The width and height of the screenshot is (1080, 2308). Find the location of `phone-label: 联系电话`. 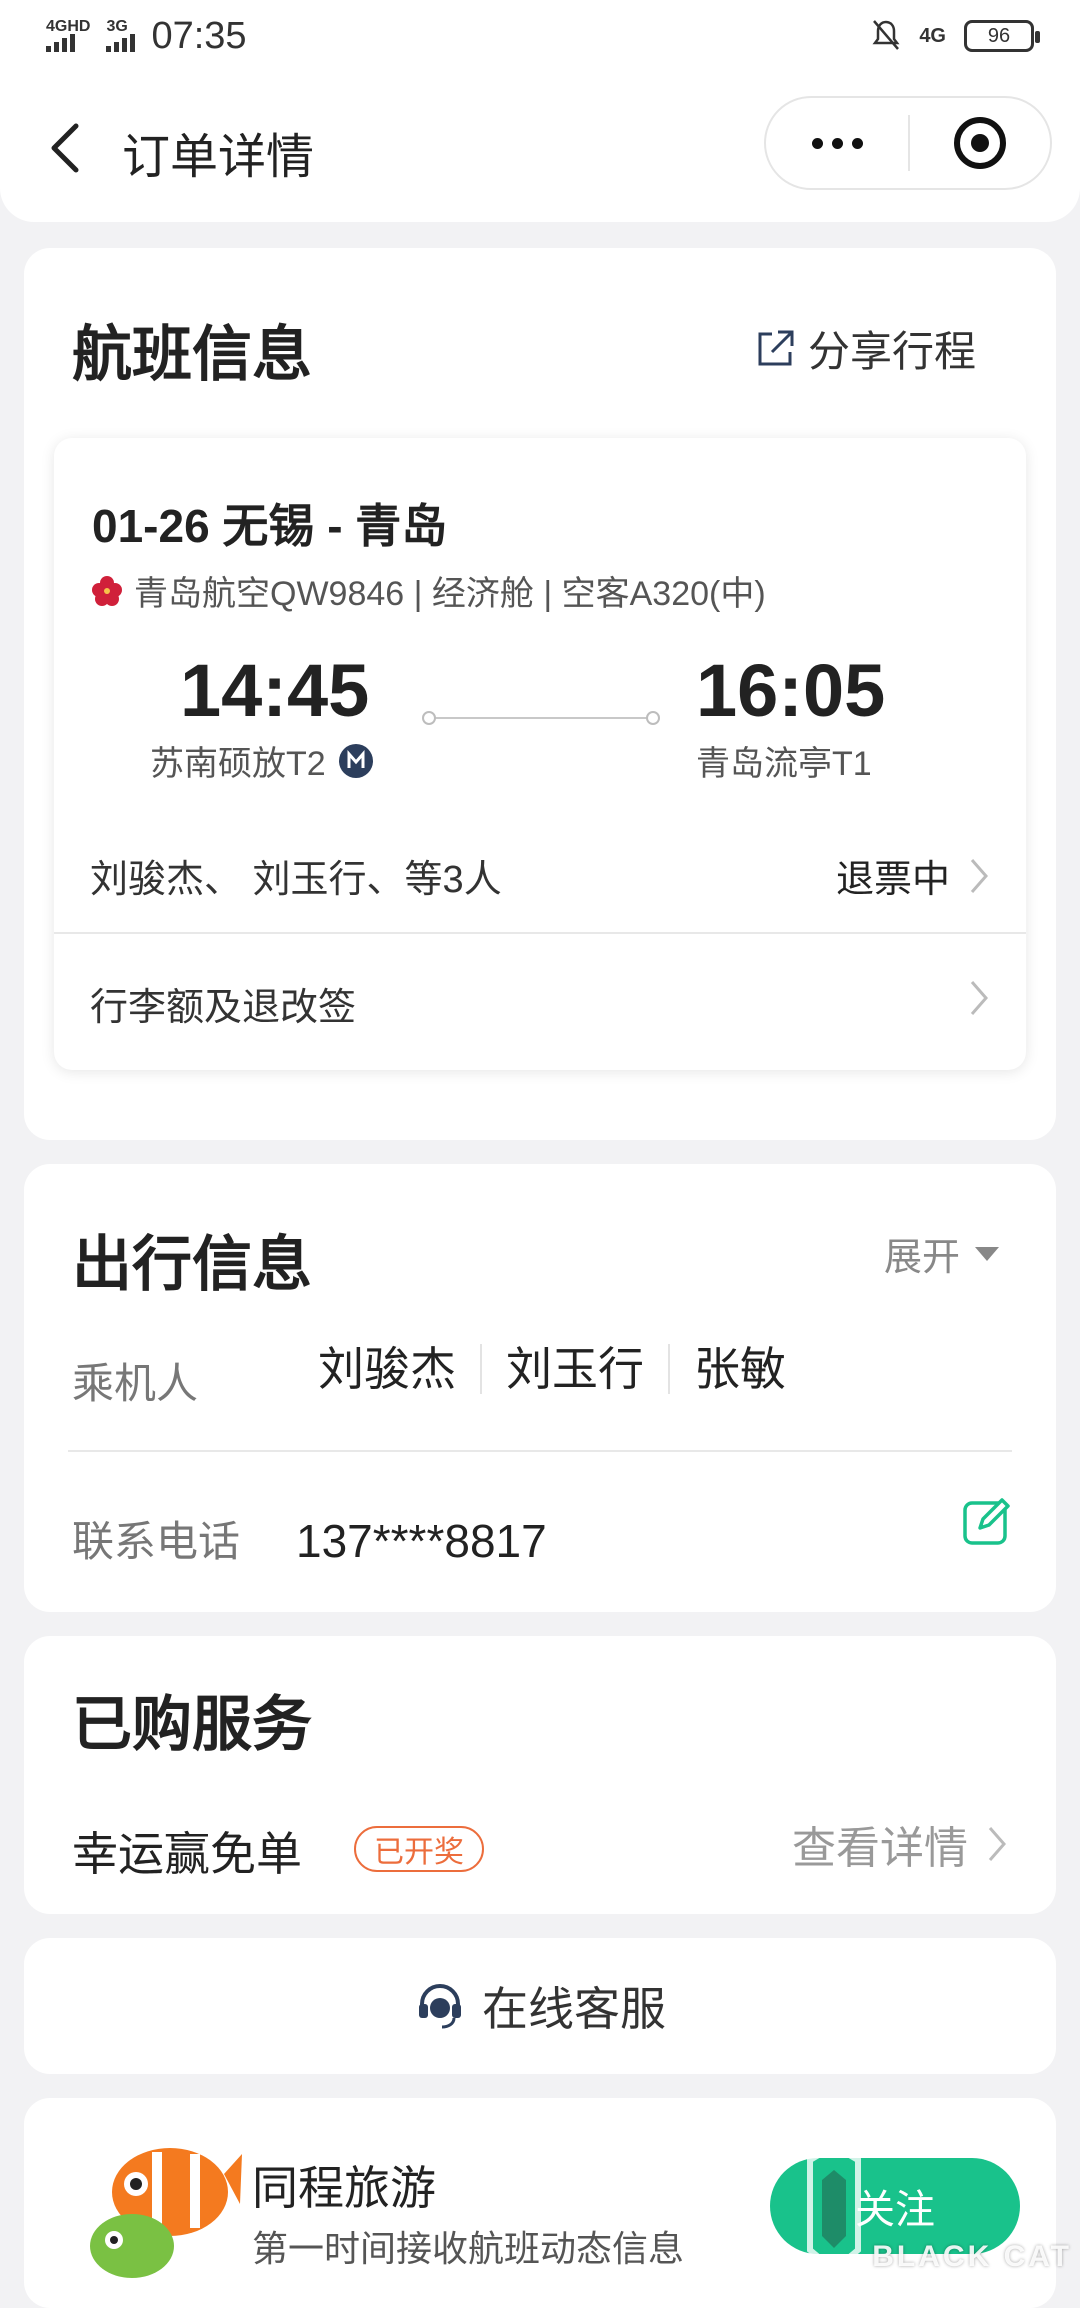

phone-label: 联系电话 is located at coordinates (156, 1541).